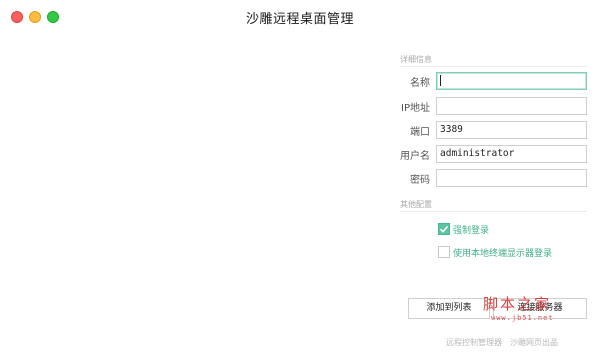  What do you see at coordinates (511, 81) in the screenshot?
I see `name-input` at bounding box center [511, 81].